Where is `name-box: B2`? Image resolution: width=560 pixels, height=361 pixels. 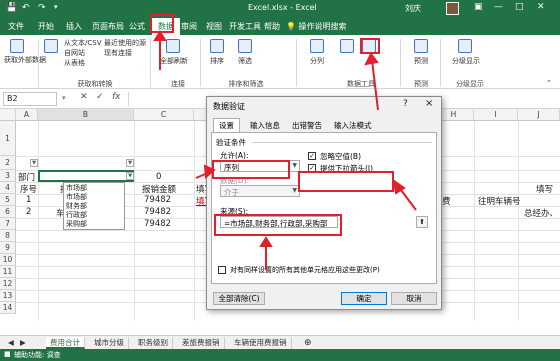
name-box: B2 is located at coordinates (30, 99).